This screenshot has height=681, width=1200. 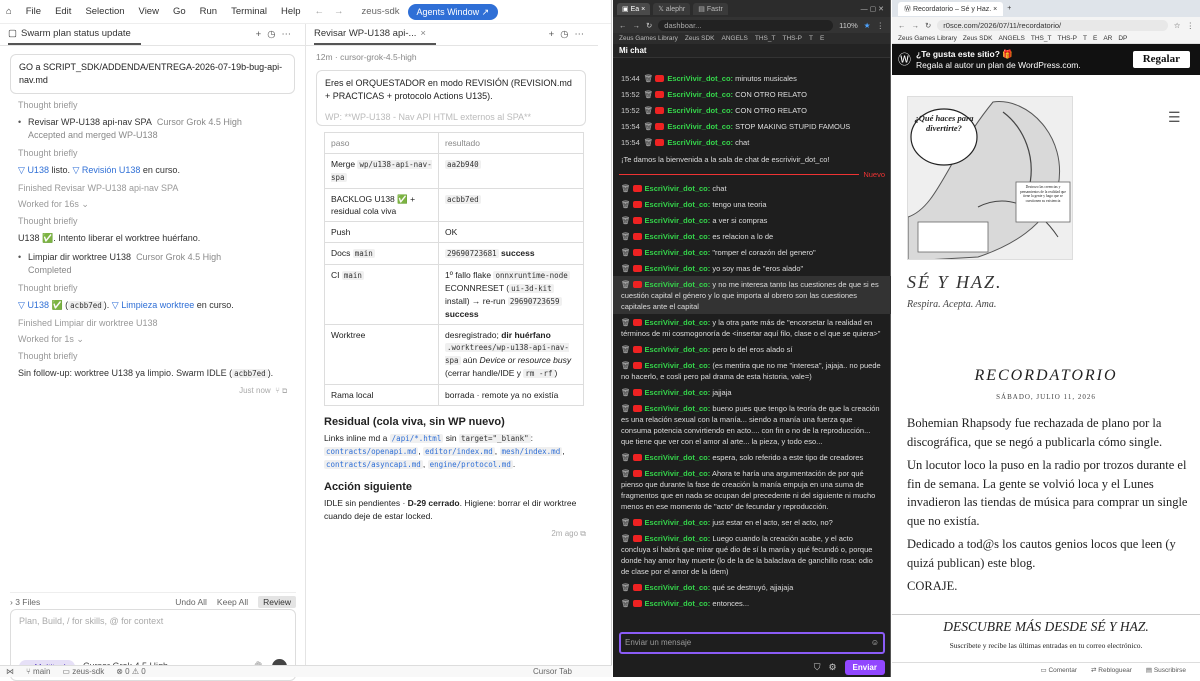 What do you see at coordinates (648, 38) in the screenshot?
I see `bookmark: Zeus Games Library` at bounding box center [648, 38].